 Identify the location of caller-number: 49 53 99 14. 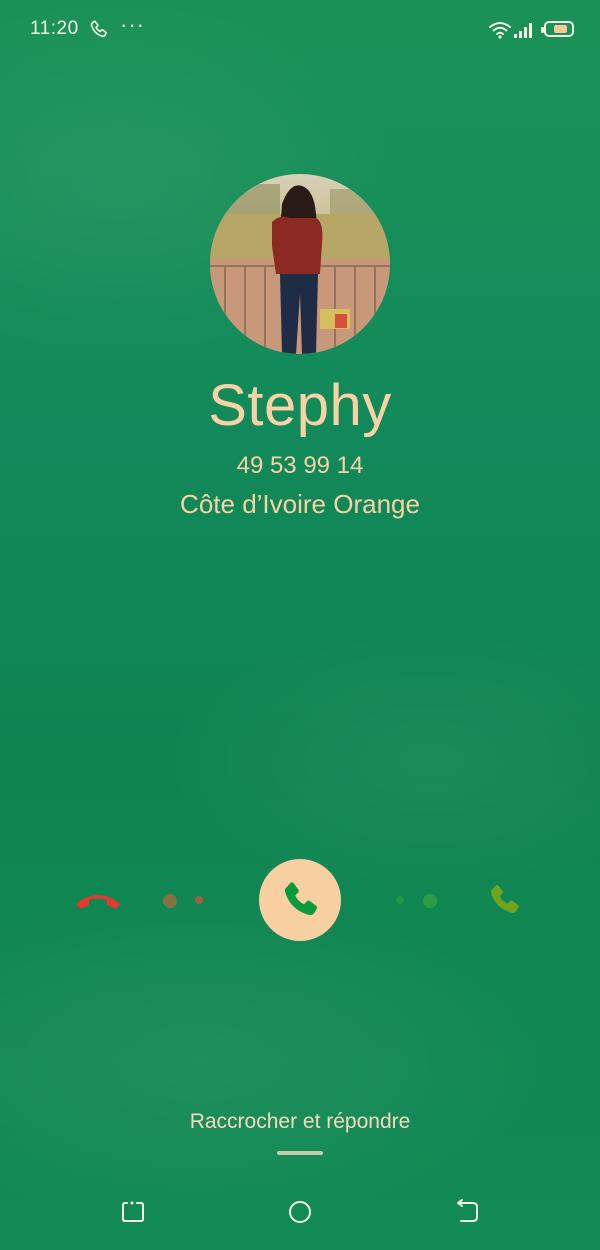
(300, 465).